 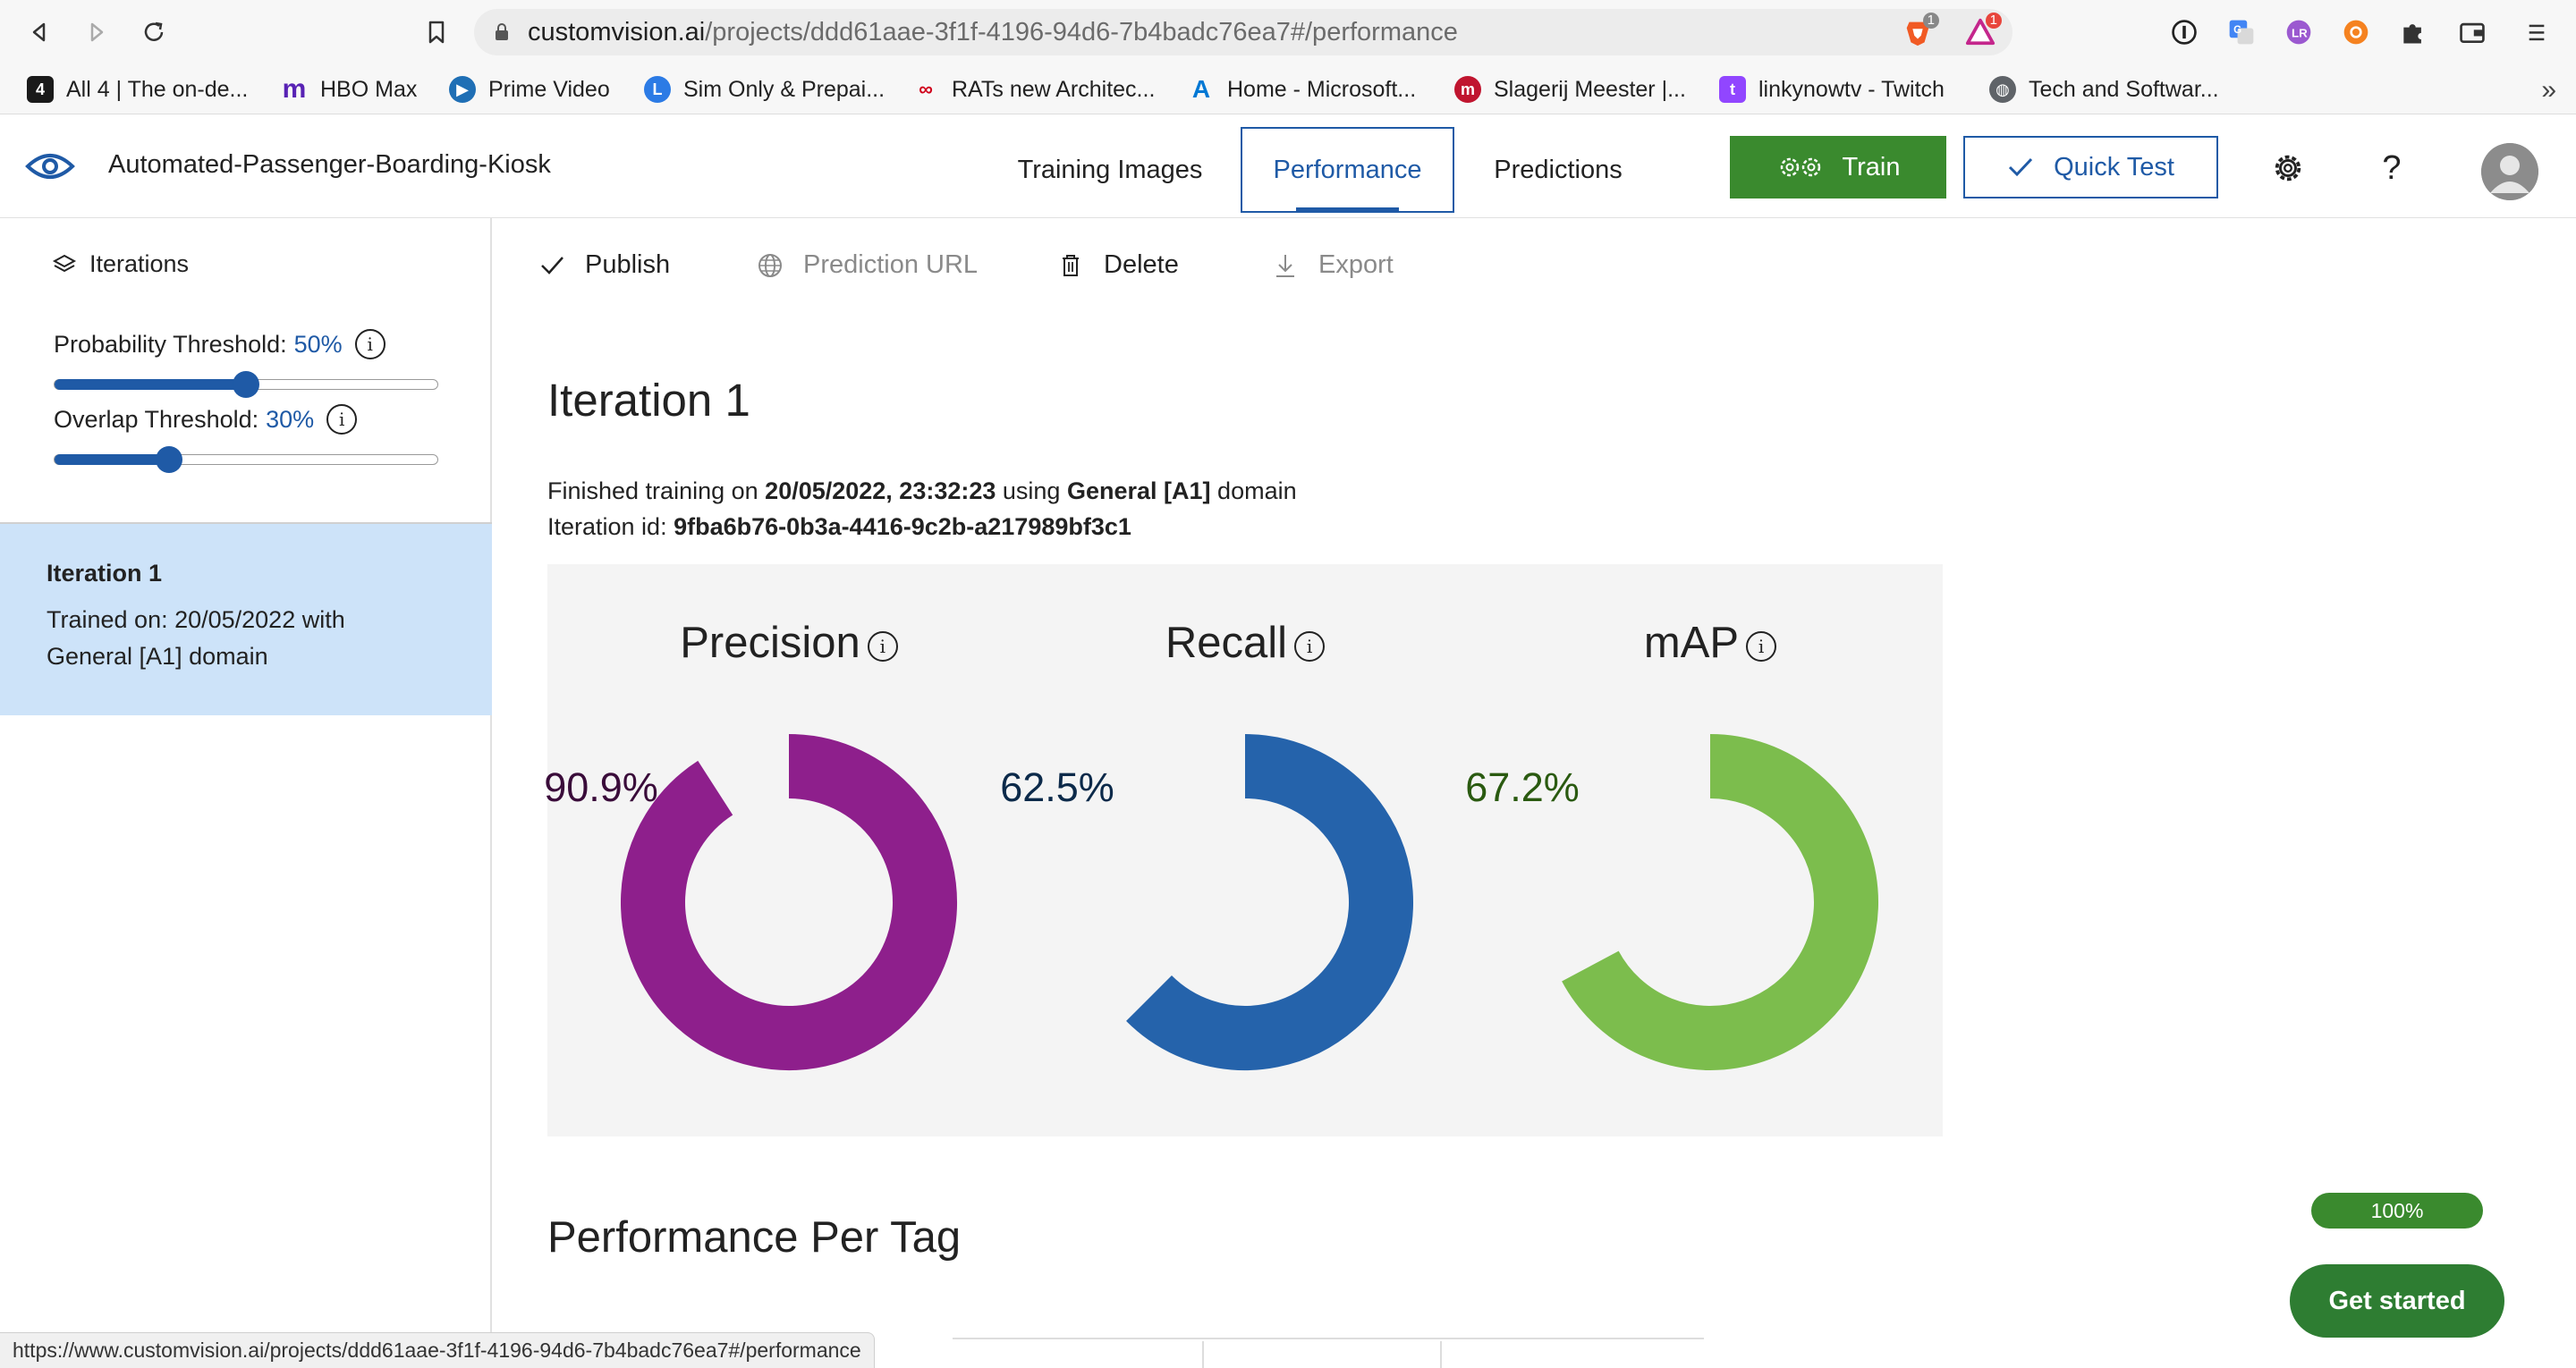 I want to click on globe-icon: ◍, so click(x=2002, y=89).